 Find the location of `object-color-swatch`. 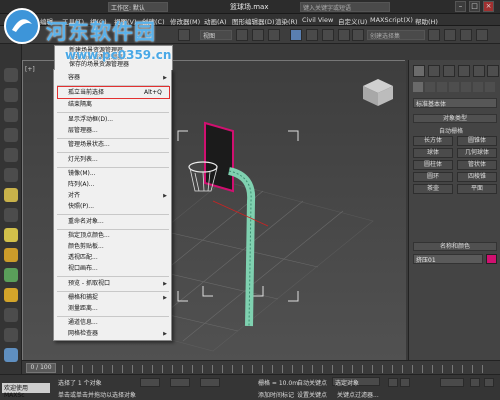

object-color-swatch is located at coordinates (491, 259).